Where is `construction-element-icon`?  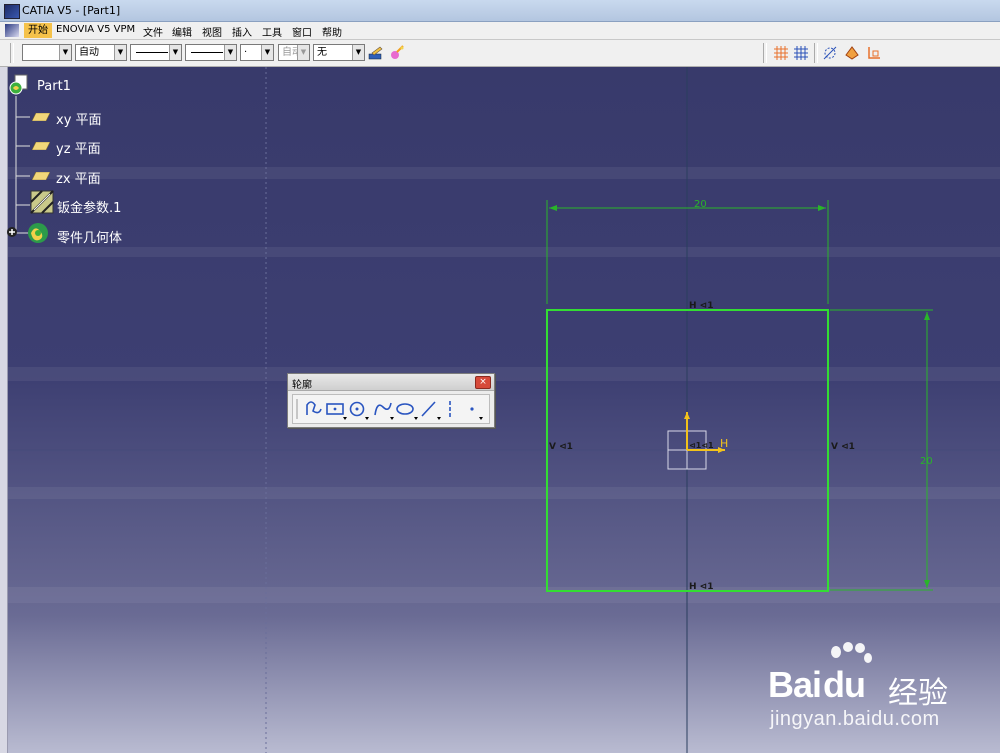 construction-element-icon is located at coordinates (830, 53).